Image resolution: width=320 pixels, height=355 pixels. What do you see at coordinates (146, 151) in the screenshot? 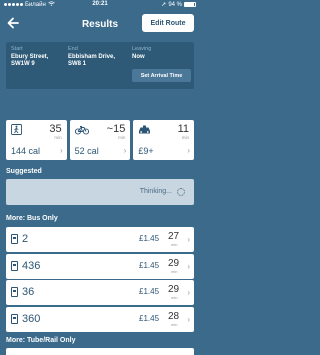
I see `taxi-price: £9+` at bounding box center [146, 151].